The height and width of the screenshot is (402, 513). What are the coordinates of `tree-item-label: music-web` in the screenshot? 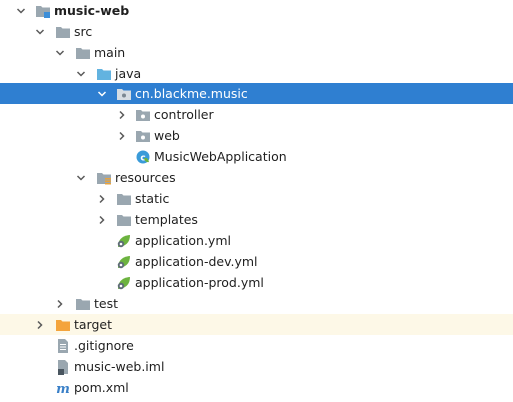 It's located at (92, 10).